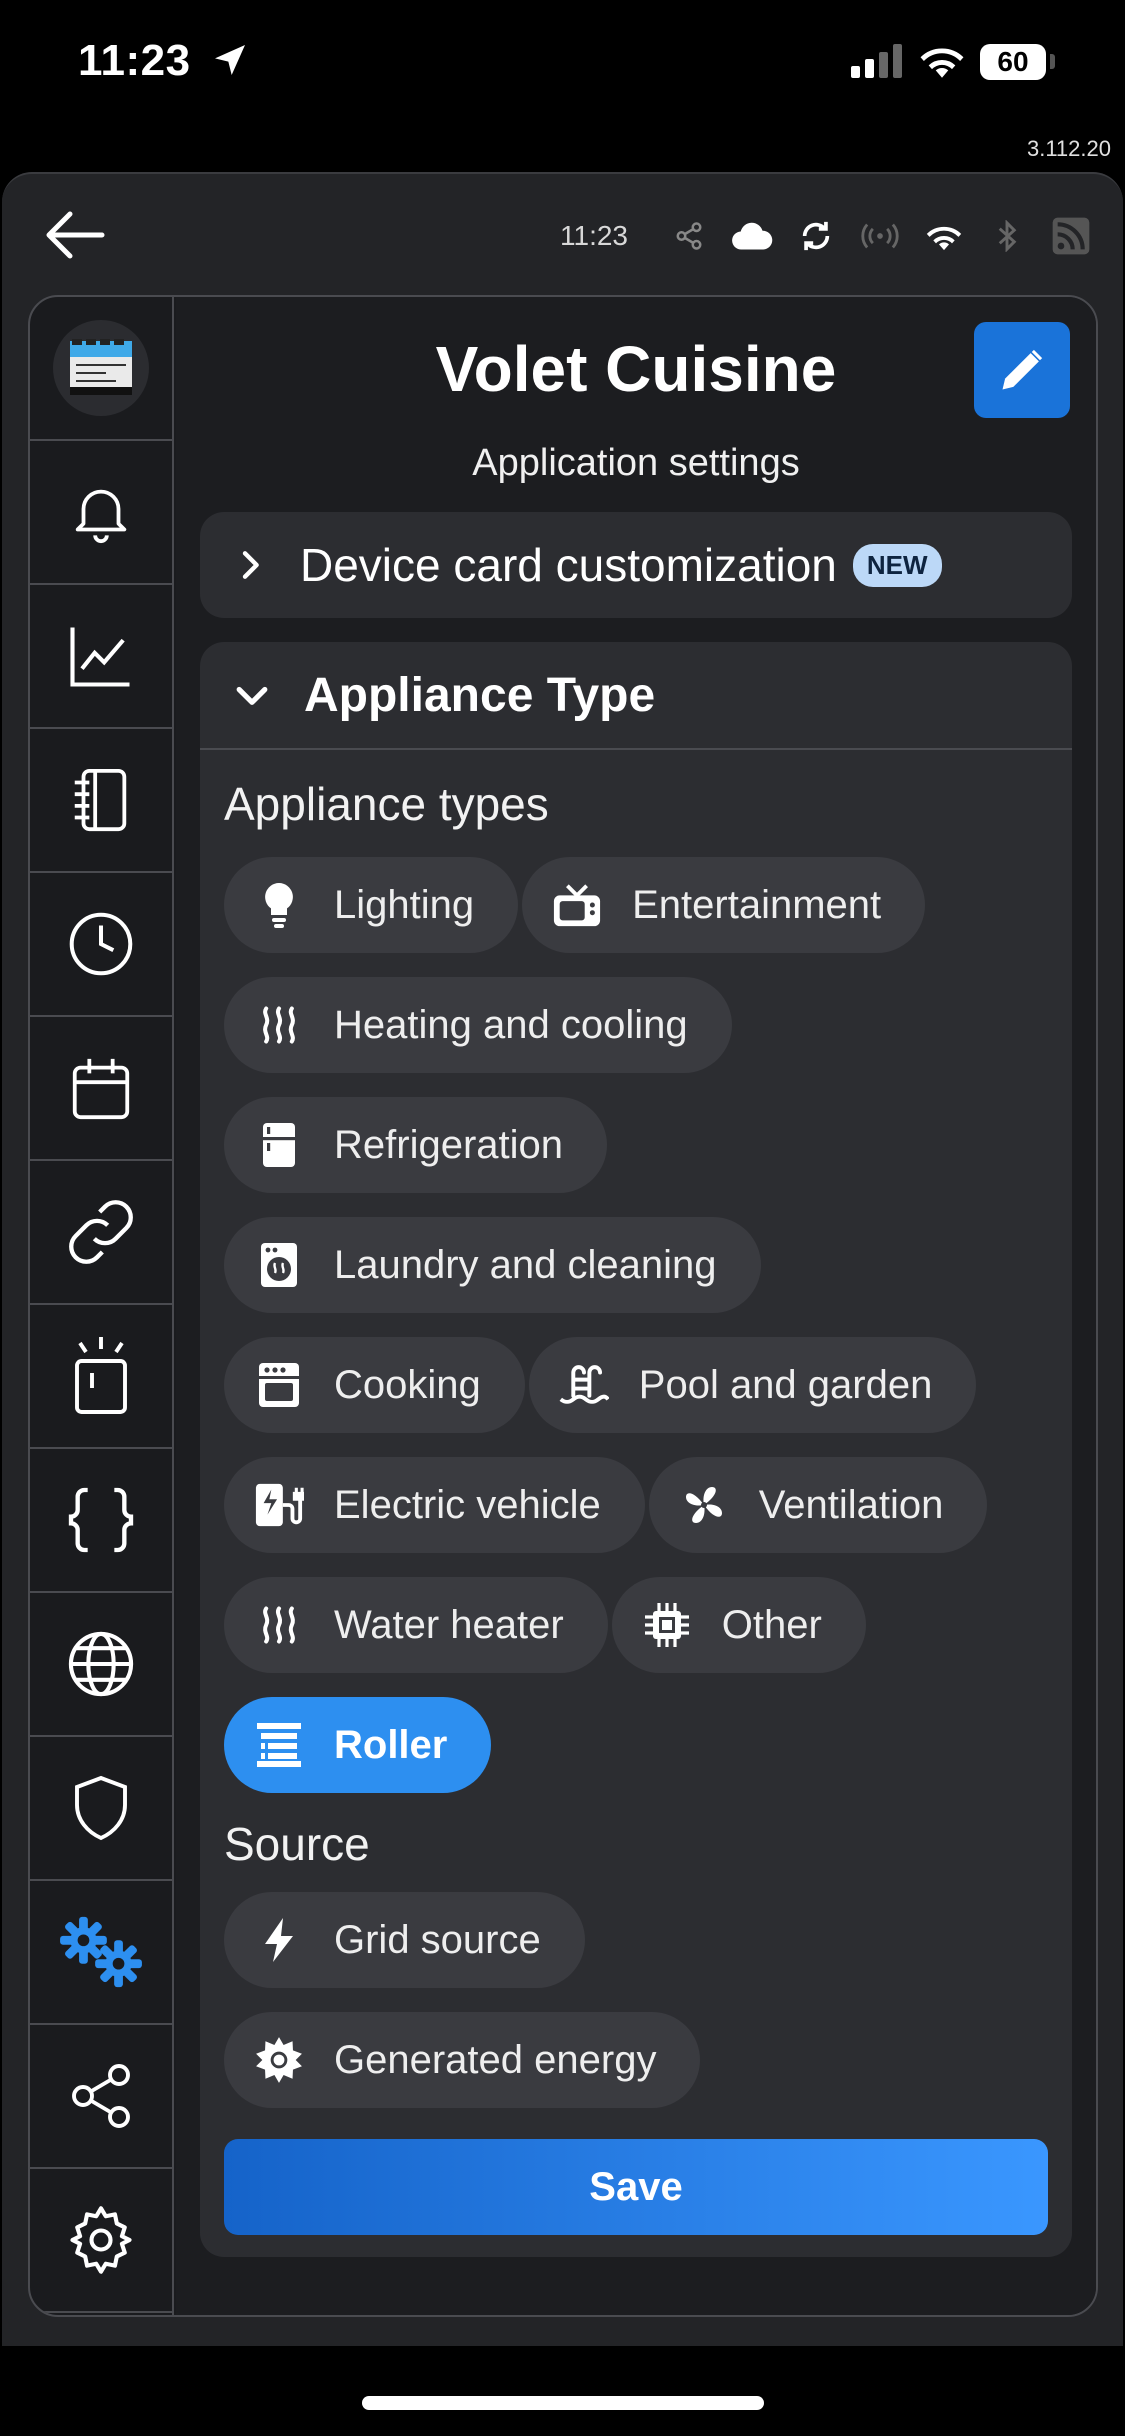 This screenshot has width=1125, height=2436. I want to click on chip-label: Cooking, so click(407, 1384).